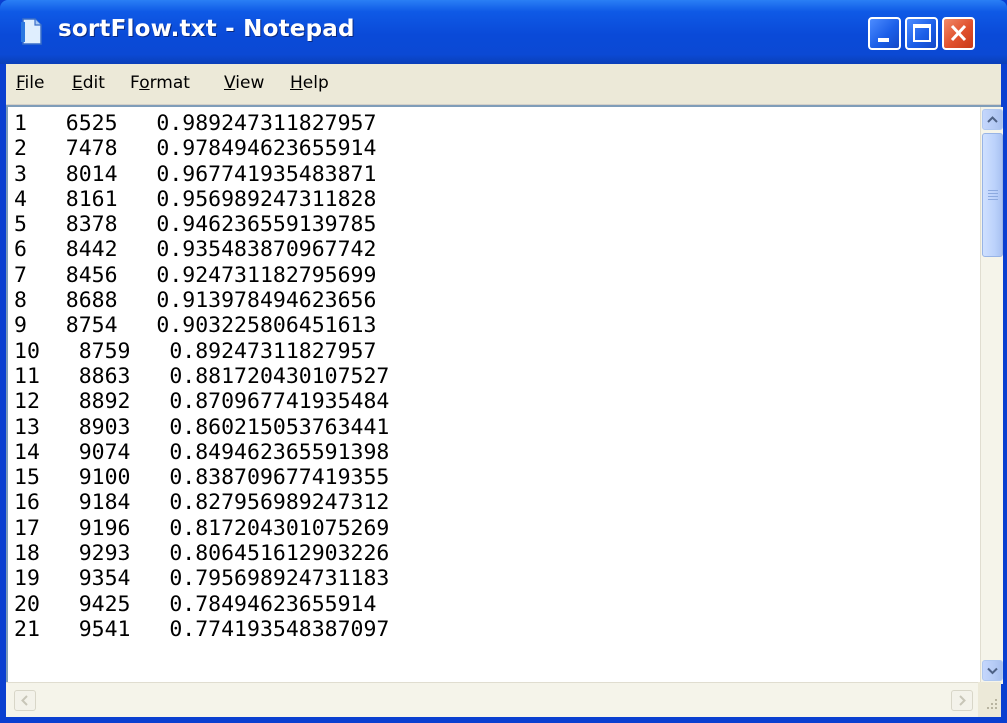  What do you see at coordinates (195, 351) in the screenshot?
I see `text-line: 10 8759 0.89247311827957` at bounding box center [195, 351].